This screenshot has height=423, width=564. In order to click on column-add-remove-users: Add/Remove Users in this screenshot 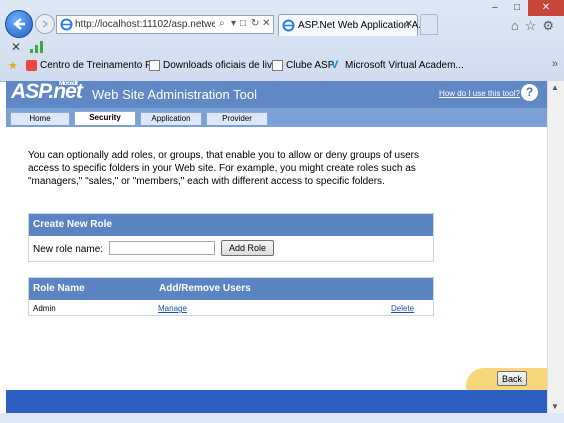, I will do `click(205, 288)`.